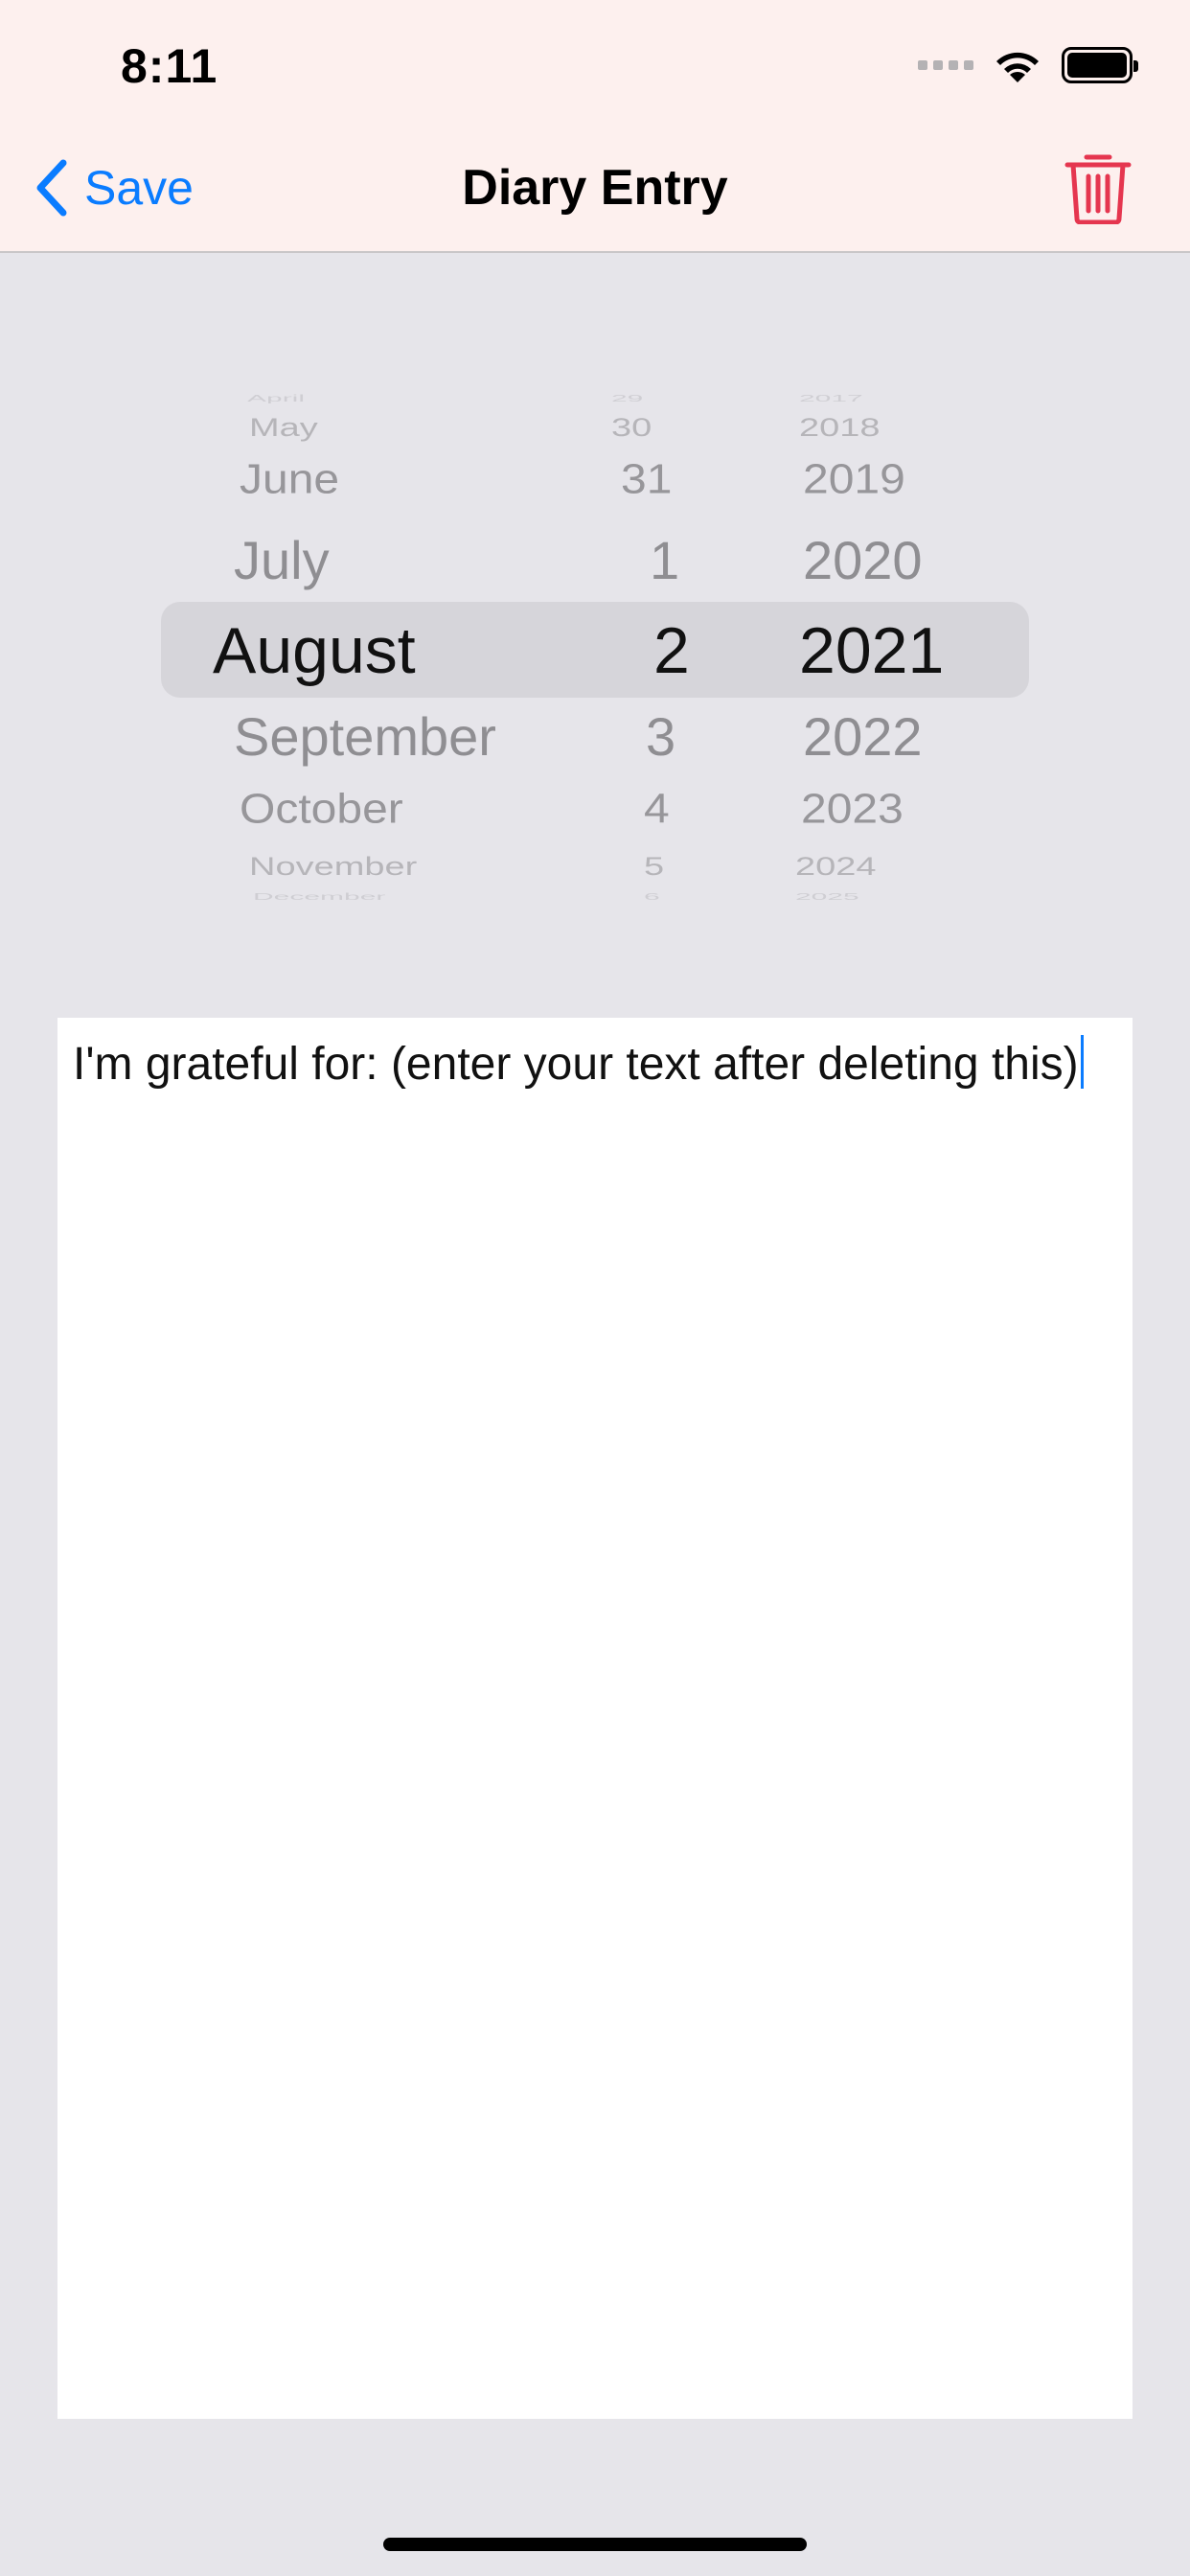 The image size is (1190, 2576). I want to click on picker-day-option: 2, so click(671, 650).